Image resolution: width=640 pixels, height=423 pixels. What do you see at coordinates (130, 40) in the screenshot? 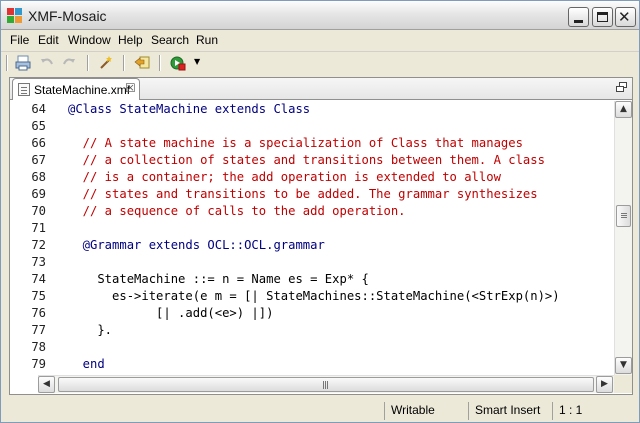
I see `menu-help: Help` at bounding box center [130, 40].